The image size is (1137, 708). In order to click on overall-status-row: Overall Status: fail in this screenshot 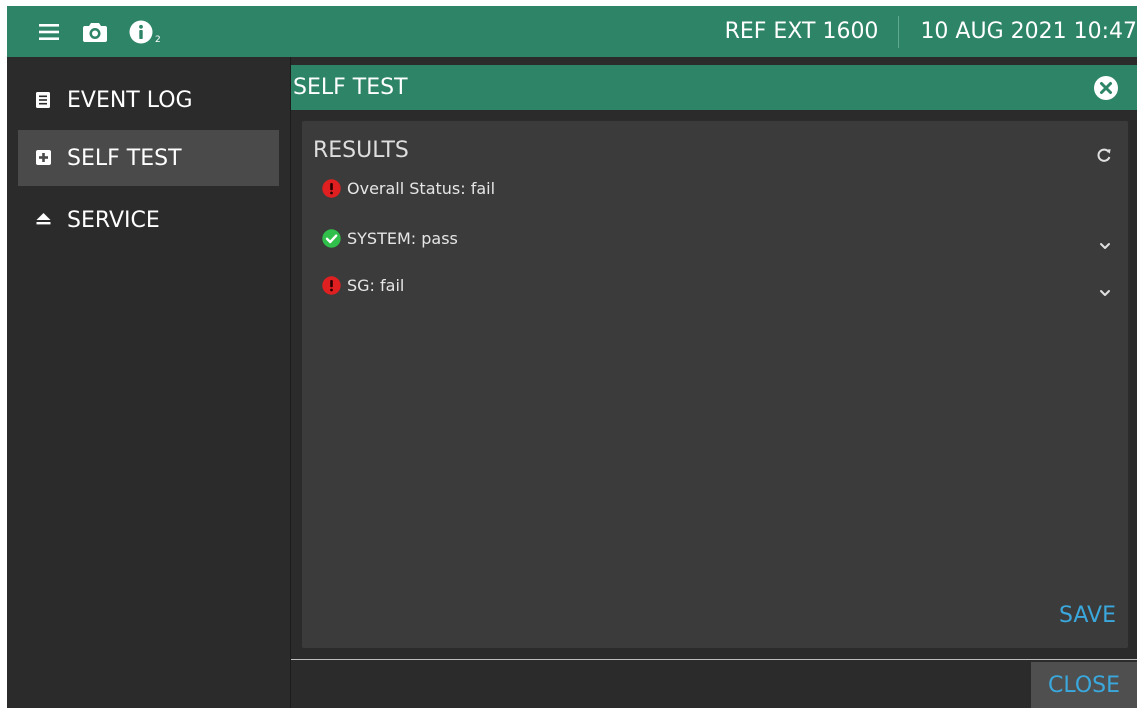, I will do `click(408, 188)`.